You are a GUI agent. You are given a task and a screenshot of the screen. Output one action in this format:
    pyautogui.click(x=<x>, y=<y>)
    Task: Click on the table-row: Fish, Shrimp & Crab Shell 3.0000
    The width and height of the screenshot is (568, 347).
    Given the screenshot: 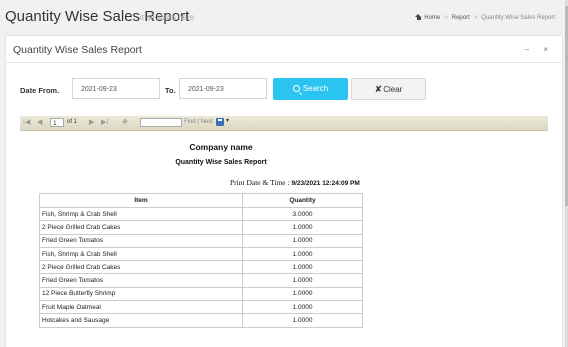 What is the action you would take?
    pyautogui.click(x=201, y=214)
    